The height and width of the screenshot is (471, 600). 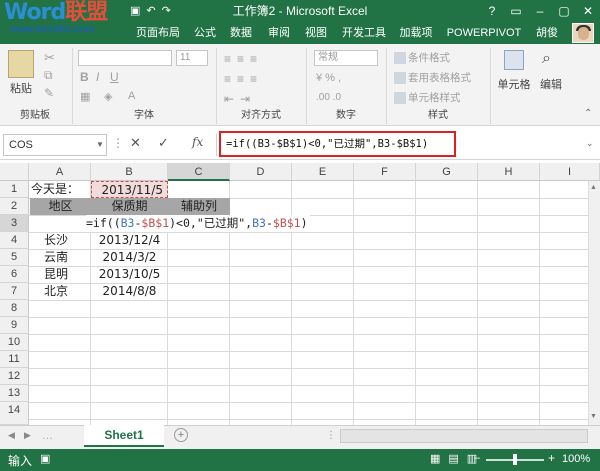 What do you see at coordinates (84, 77) in the screenshot?
I see `bold-icon: B` at bounding box center [84, 77].